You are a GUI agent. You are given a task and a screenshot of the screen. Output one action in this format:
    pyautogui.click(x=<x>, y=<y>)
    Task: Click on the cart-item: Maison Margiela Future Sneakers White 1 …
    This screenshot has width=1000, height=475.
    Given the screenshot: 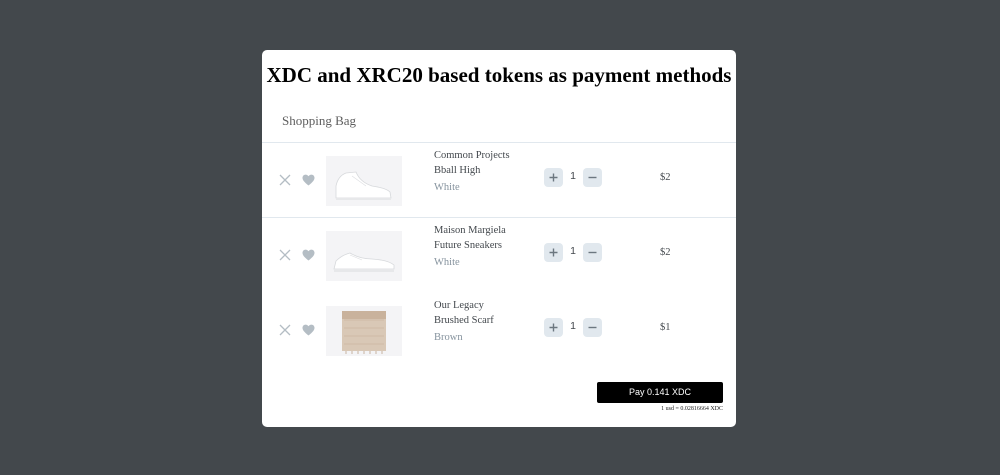 What is the action you would take?
    pyautogui.click(x=499, y=265)
    